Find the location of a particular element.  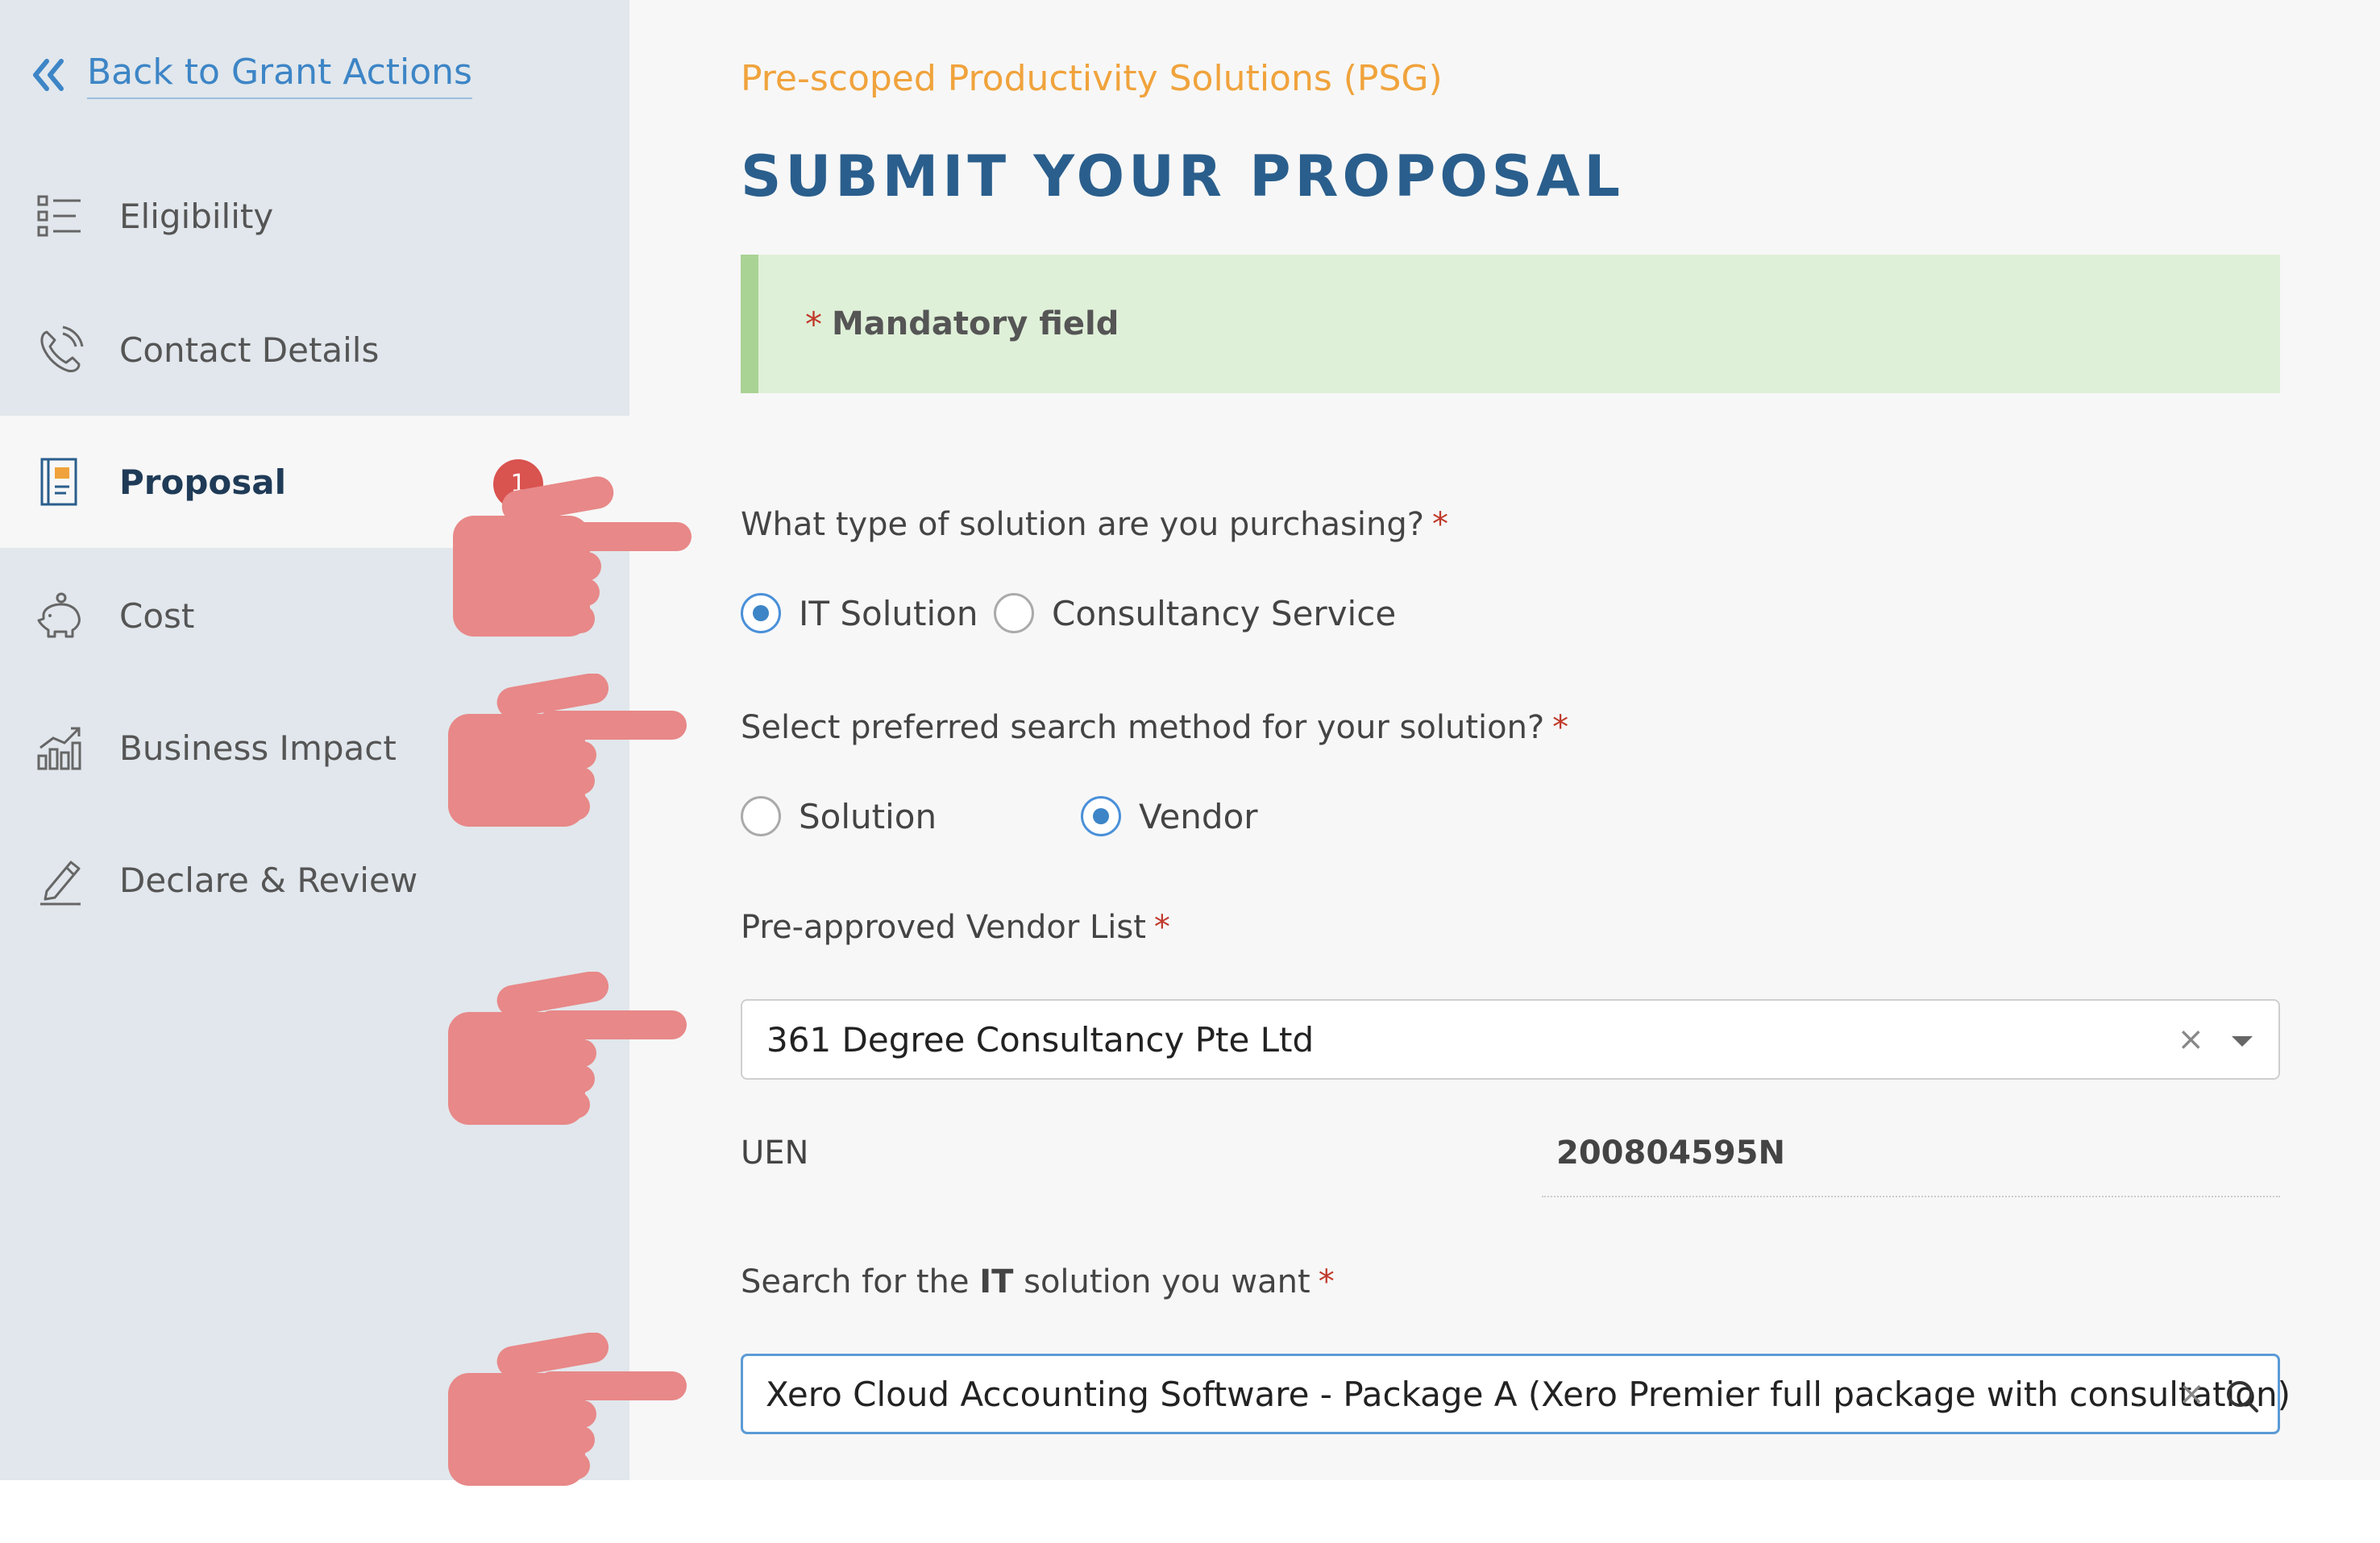

label-suffix: solution you want is located at coordinates (1161, 1281).